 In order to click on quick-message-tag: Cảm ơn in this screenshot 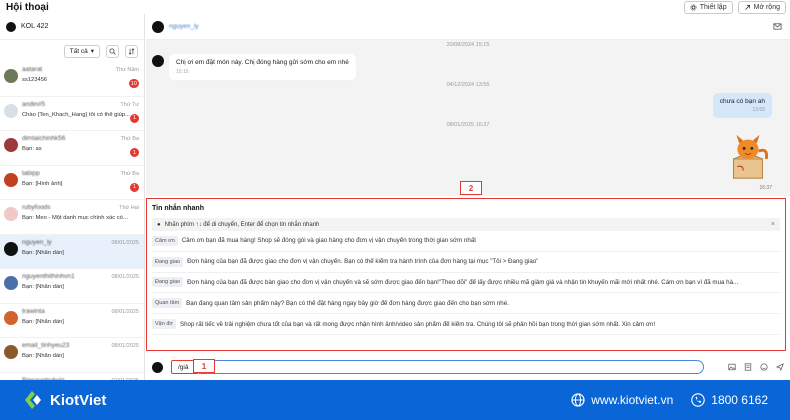, I will do `click(165, 240)`.